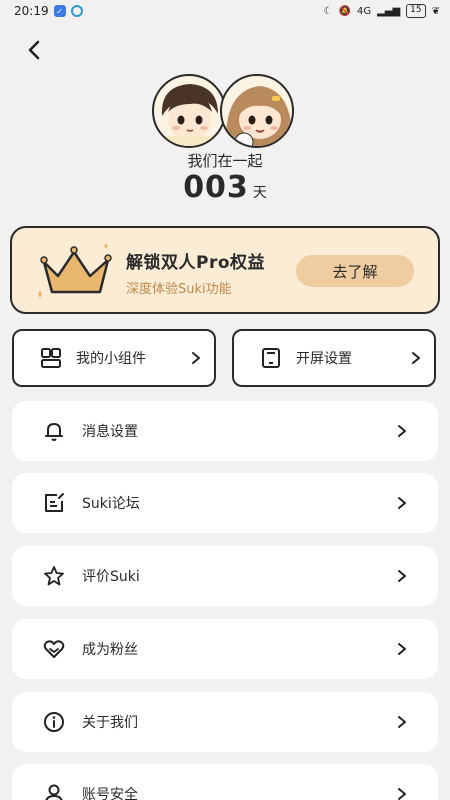 The image size is (450, 800). Describe the element at coordinates (225, 503) in the screenshot. I see `menu-item-forum: Suki论坛` at that location.